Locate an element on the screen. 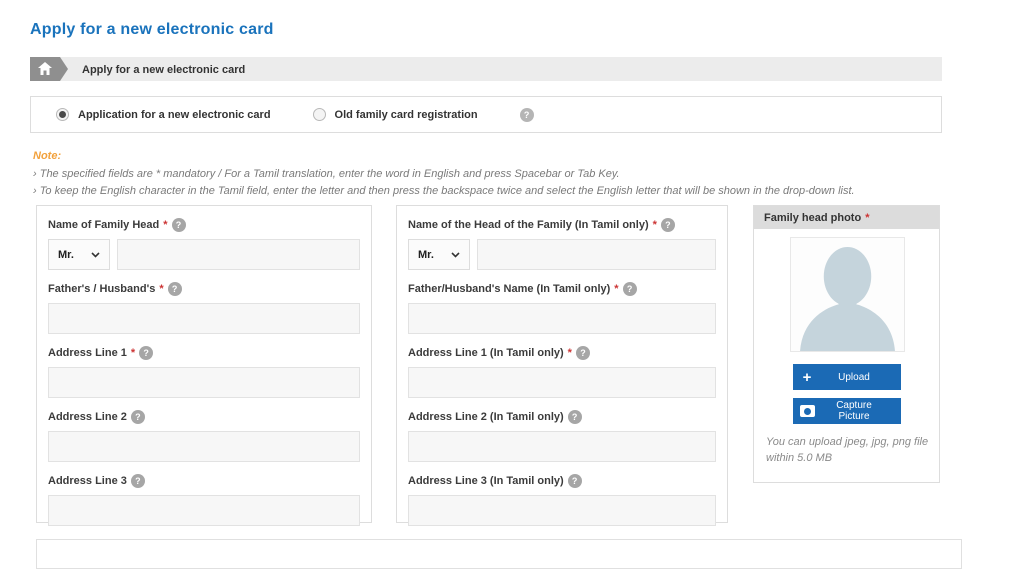  radio-icon-unselected is located at coordinates (319, 114).